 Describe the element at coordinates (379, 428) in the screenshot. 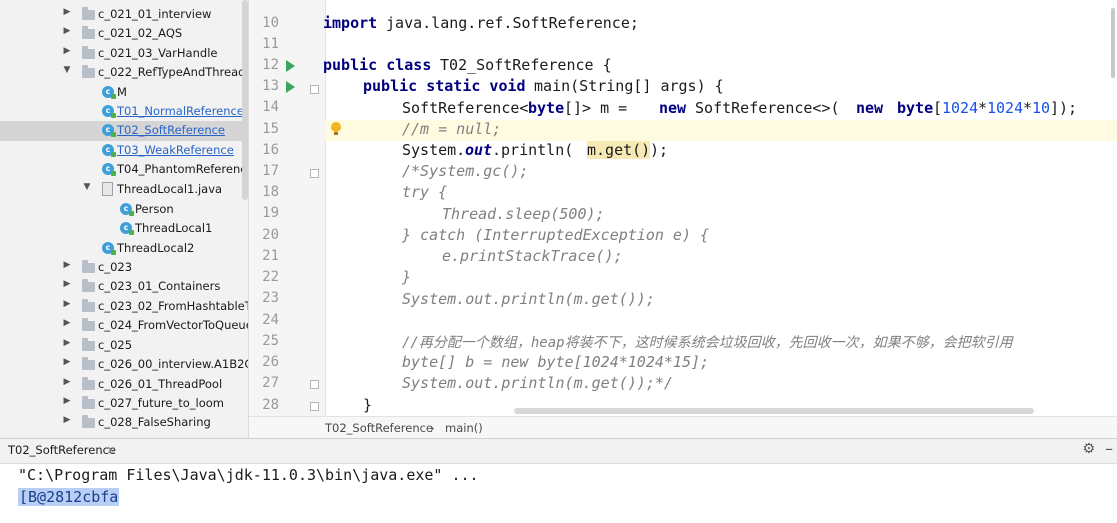

I see `breadcrumb-class: T02_SoftReference` at that location.